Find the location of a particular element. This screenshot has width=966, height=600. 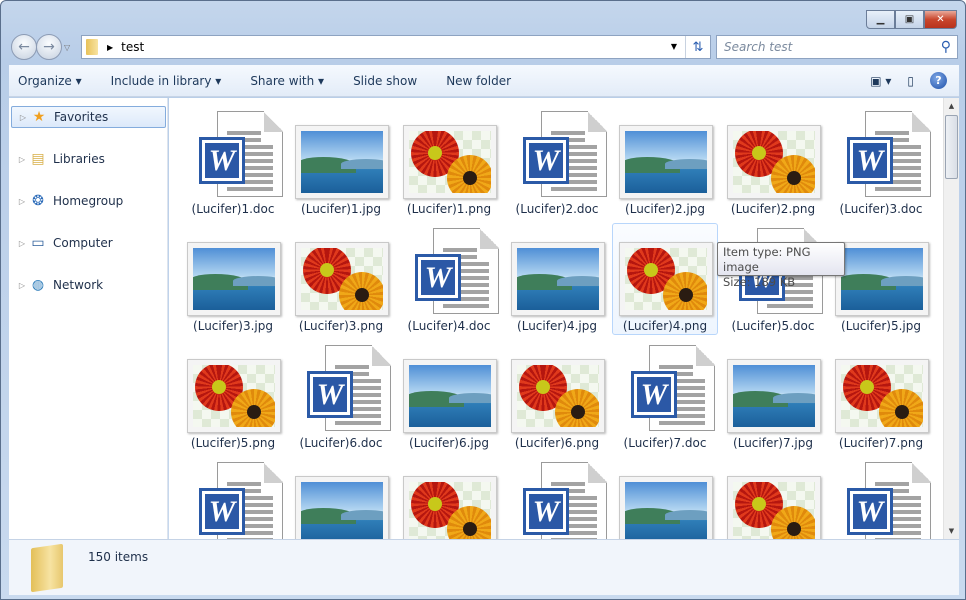

file-item: (Lucifer)4.jpg is located at coordinates (557, 279).